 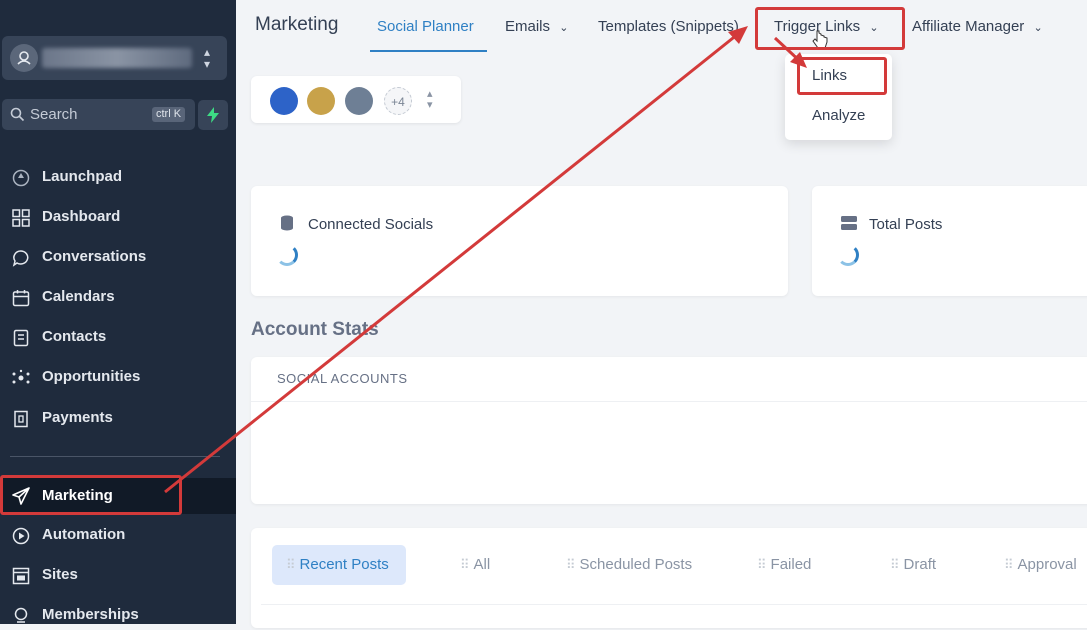 What do you see at coordinates (21, 536) in the screenshot?
I see `play-circle-icon` at bounding box center [21, 536].